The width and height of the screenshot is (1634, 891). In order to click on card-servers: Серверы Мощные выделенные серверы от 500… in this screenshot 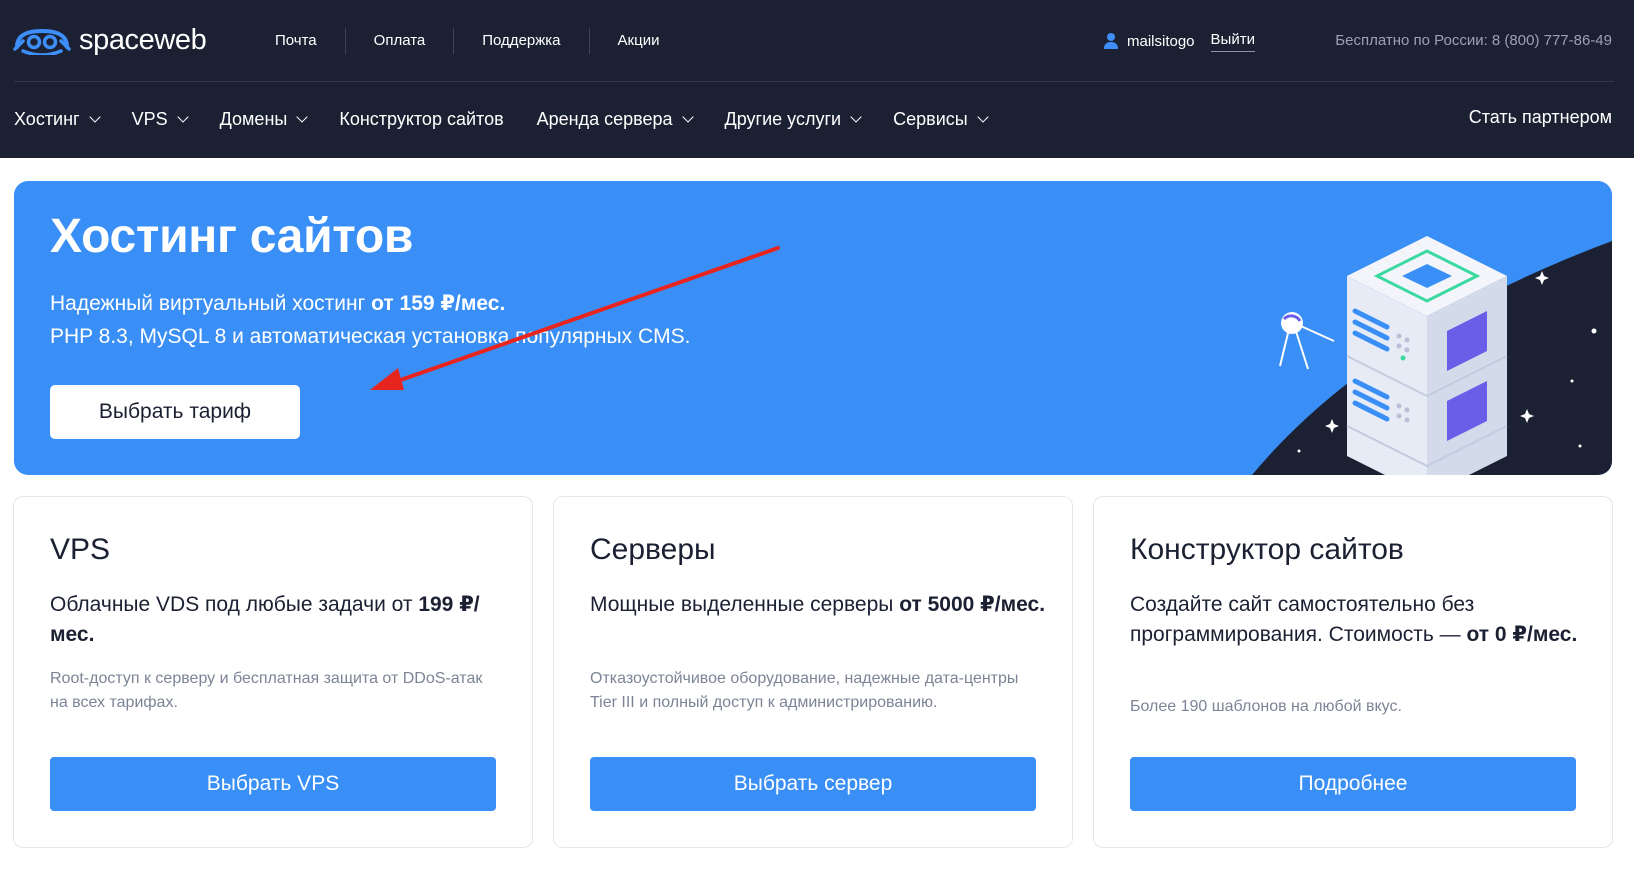, I will do `click(813, 672)`.